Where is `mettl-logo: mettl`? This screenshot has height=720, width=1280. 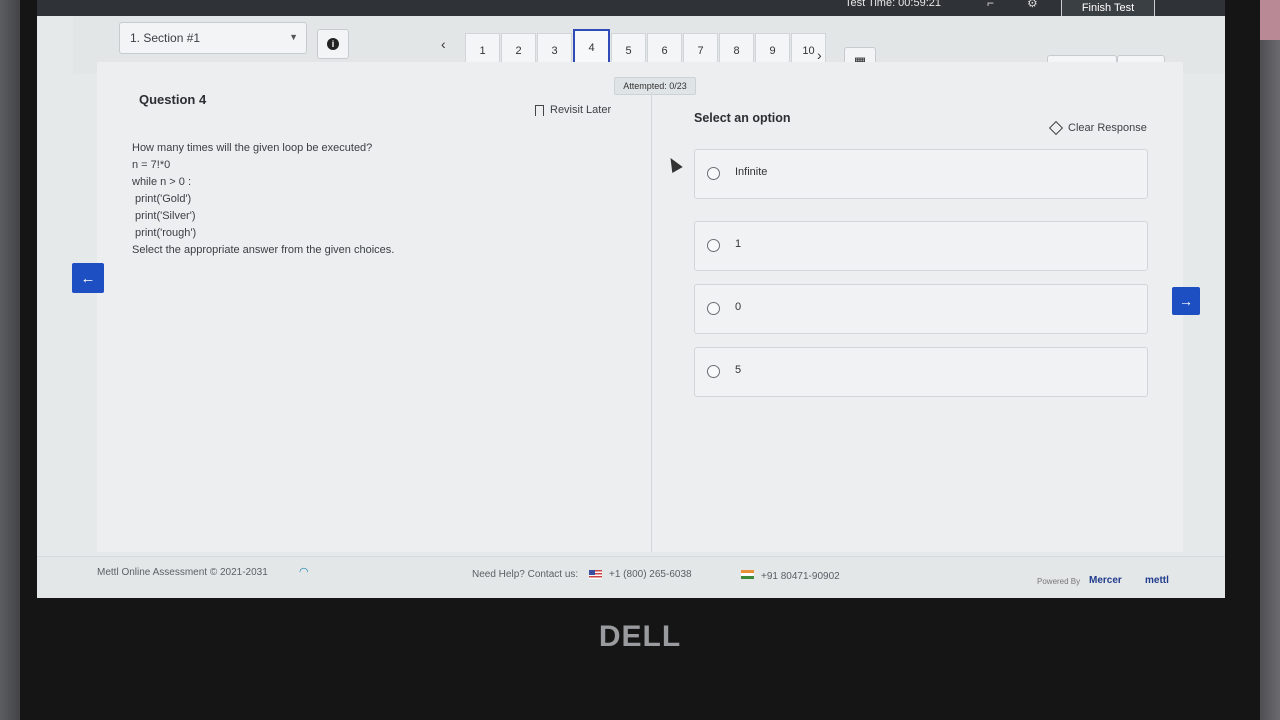 mettl-logo: mettl is located at coordinates (1157, 580).